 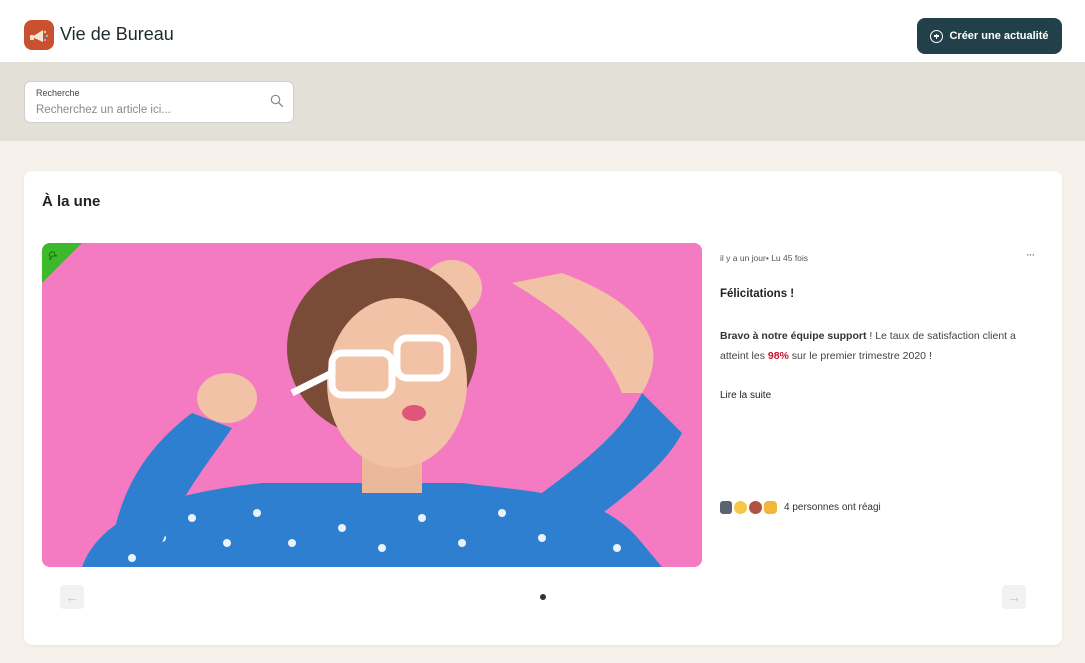 I want to click on clapping-hands-icon, so click(x=770, y=507).